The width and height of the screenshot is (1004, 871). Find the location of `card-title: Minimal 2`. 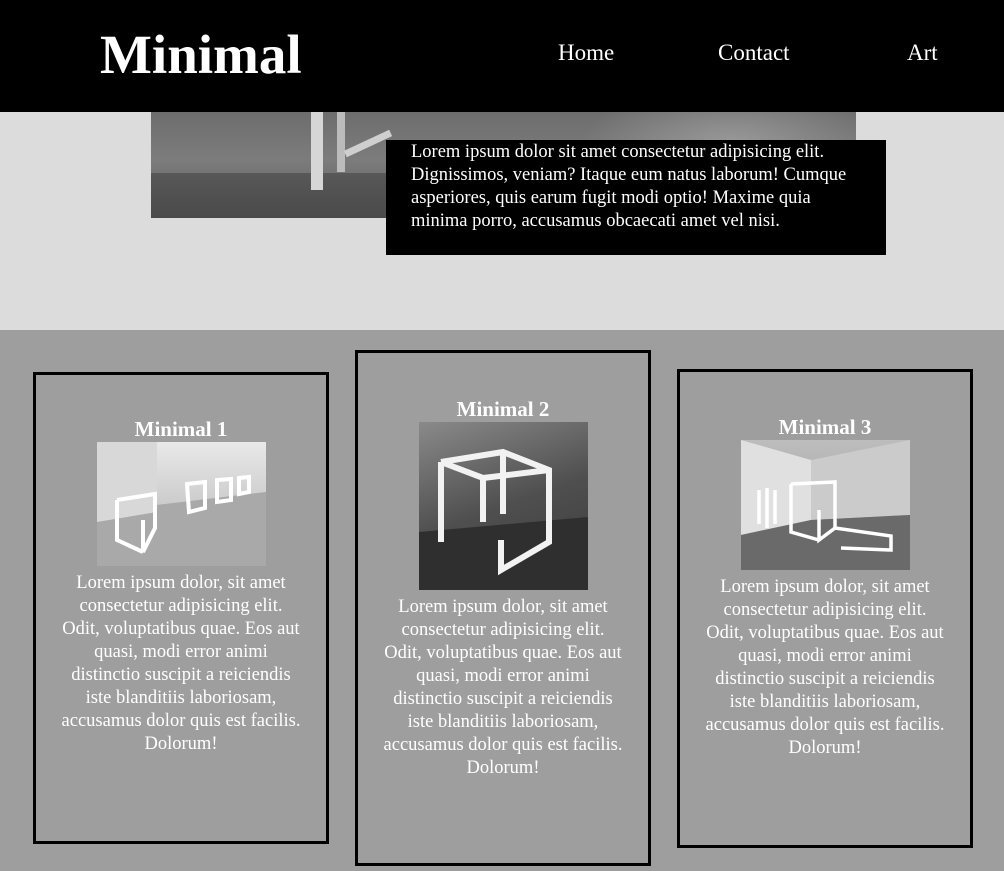

card-title: Minimal 2 is located at coordinates (503, 409).